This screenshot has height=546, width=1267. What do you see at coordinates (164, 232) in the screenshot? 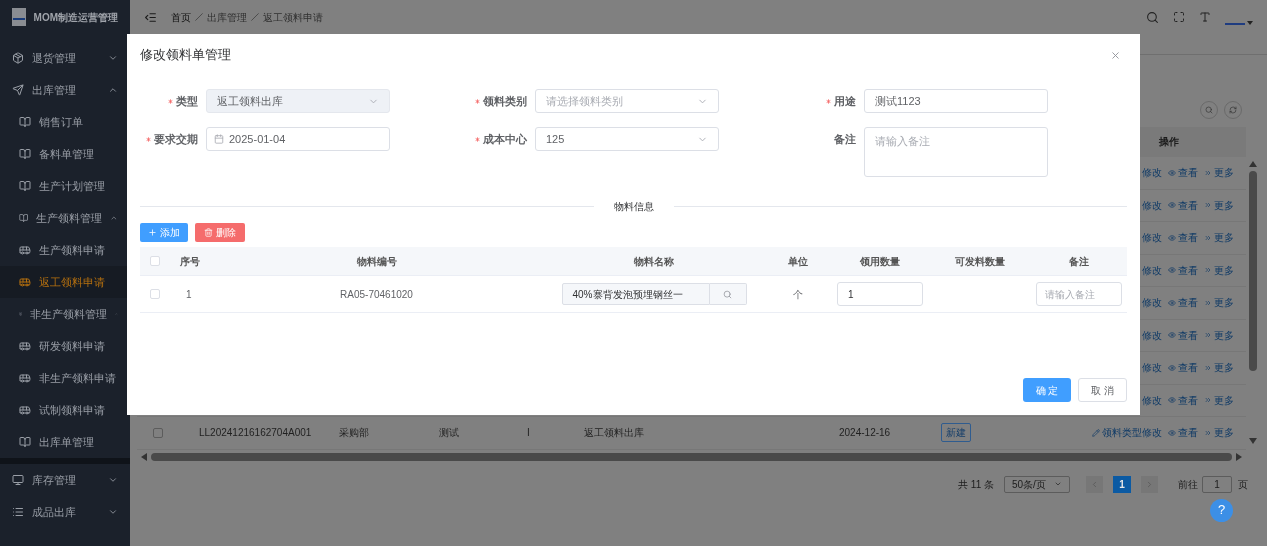
I see `add-button: 添加` at bounding box center [164, 232].